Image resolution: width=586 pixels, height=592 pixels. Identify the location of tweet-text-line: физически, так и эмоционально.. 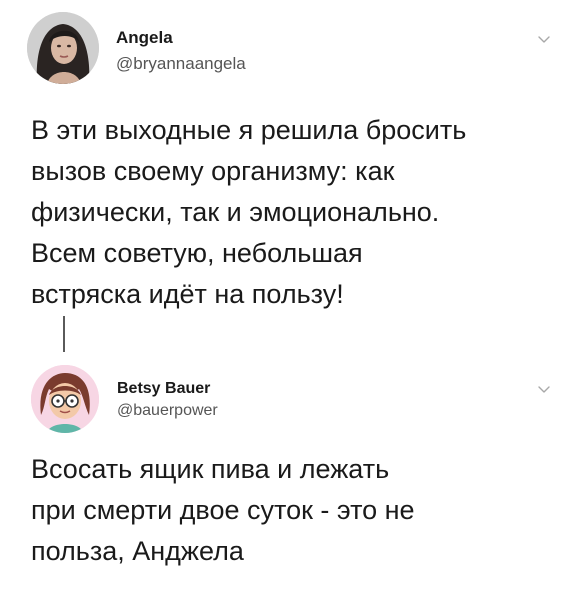
(235, 212).